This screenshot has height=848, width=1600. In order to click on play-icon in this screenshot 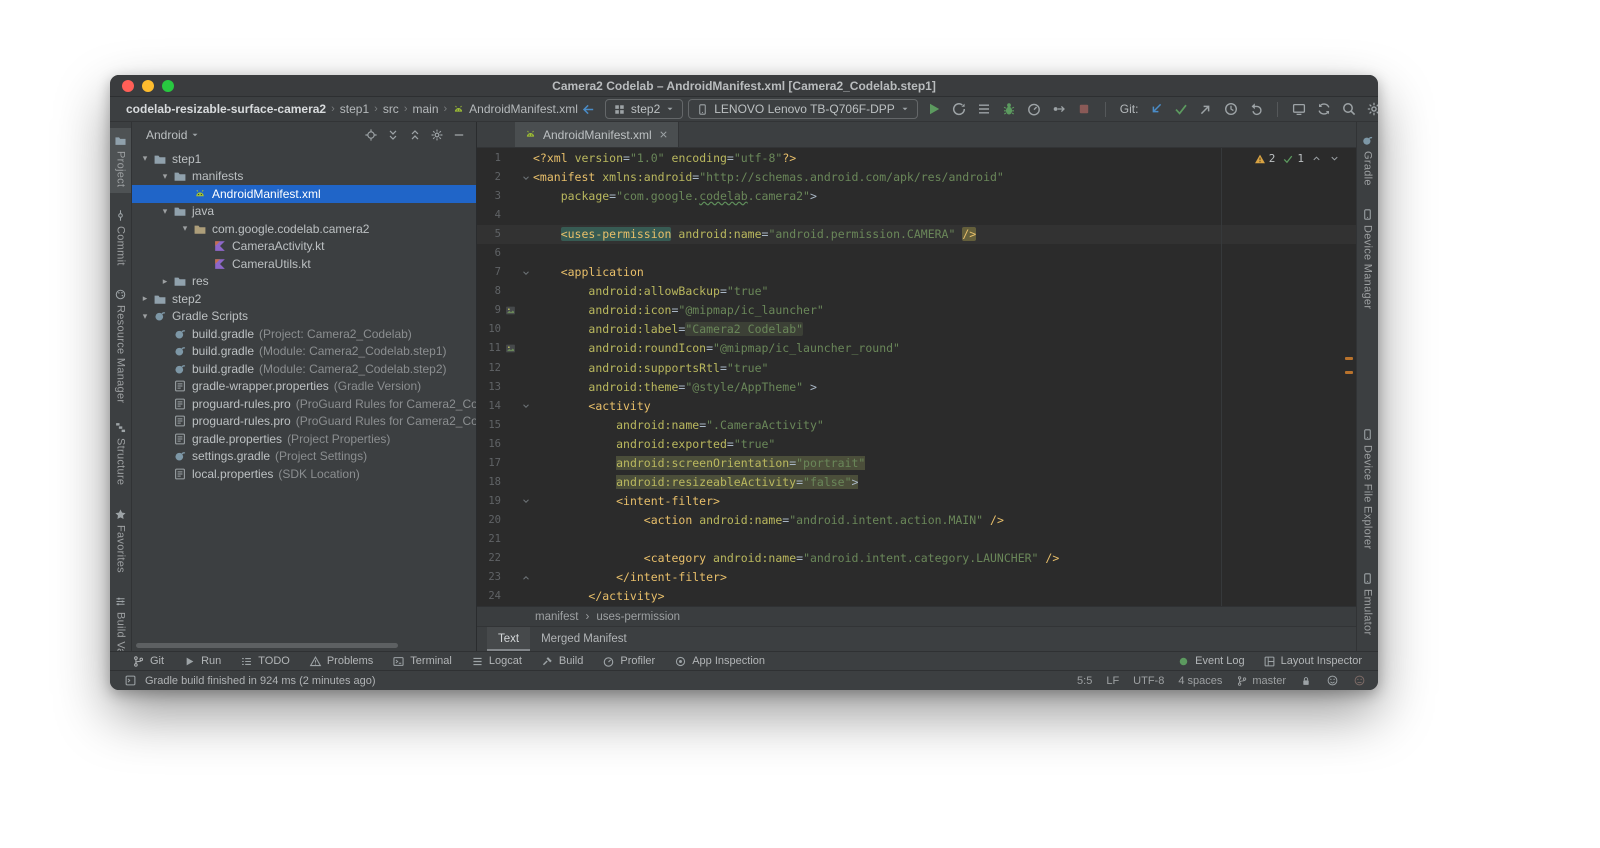, I will do `click(934, 109)`.